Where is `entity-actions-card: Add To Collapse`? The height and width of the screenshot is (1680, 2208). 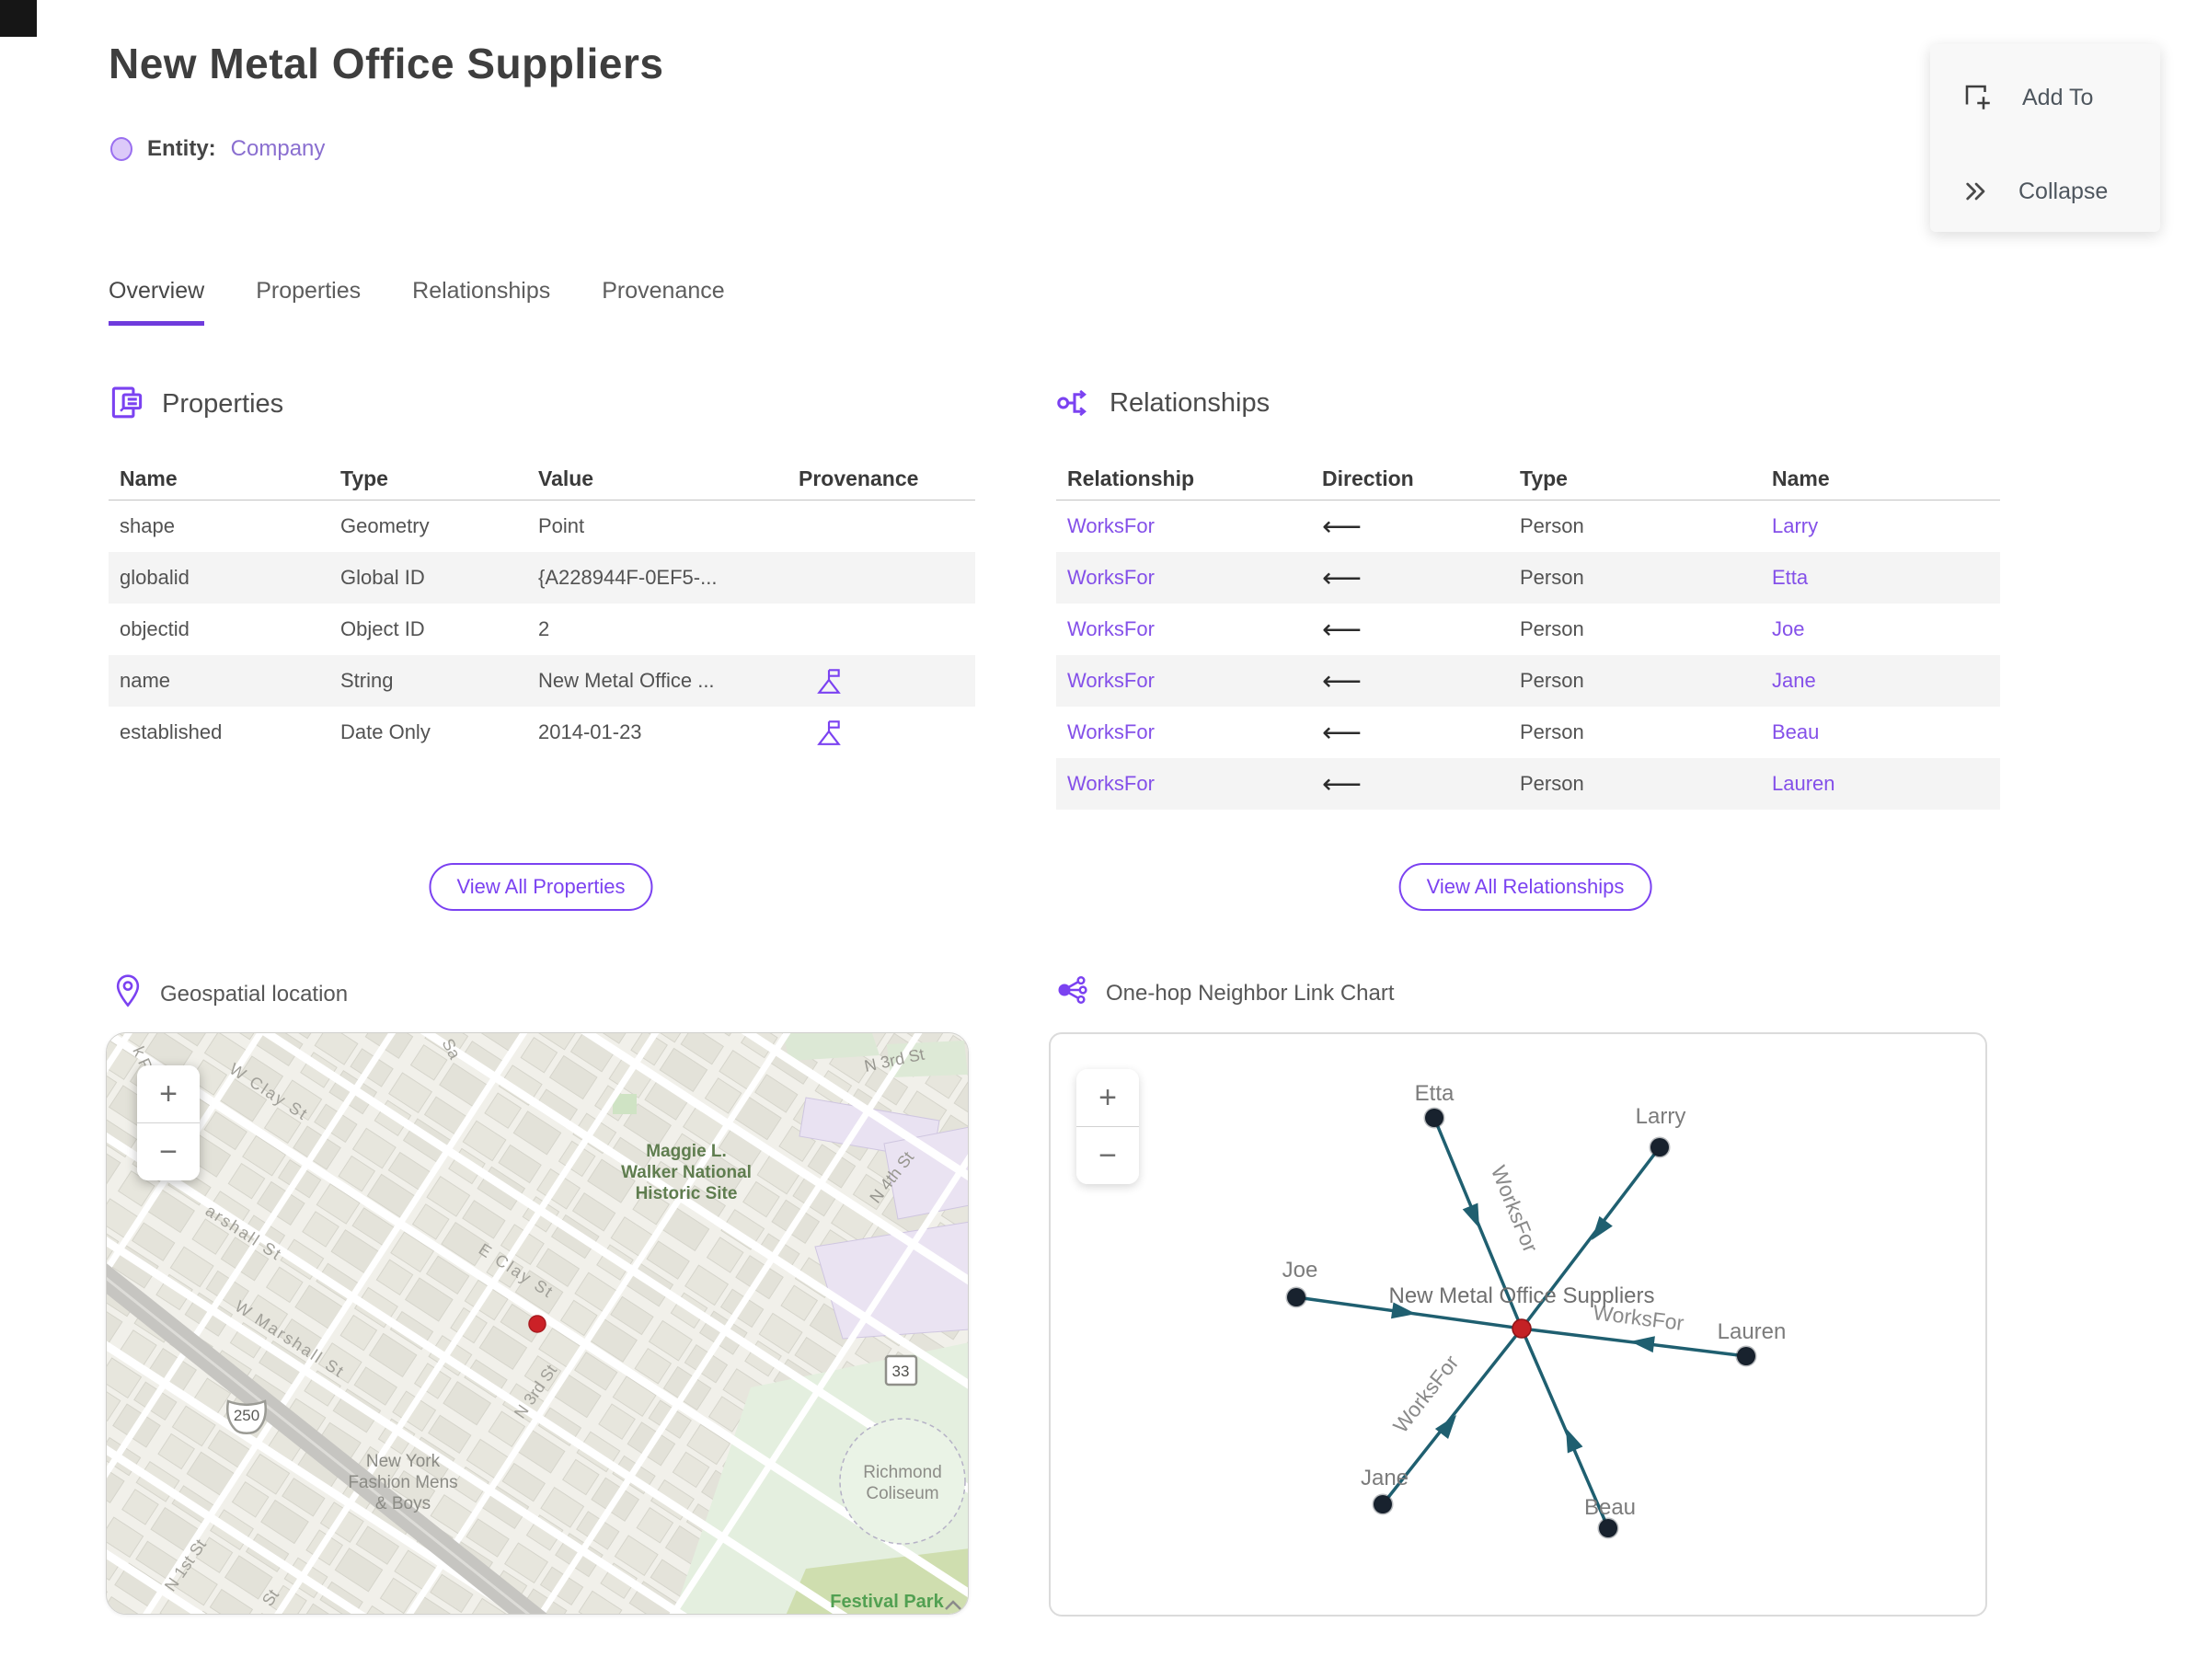
entity-actions-card: Add To Collapse is located at coordinates (2045, 138).